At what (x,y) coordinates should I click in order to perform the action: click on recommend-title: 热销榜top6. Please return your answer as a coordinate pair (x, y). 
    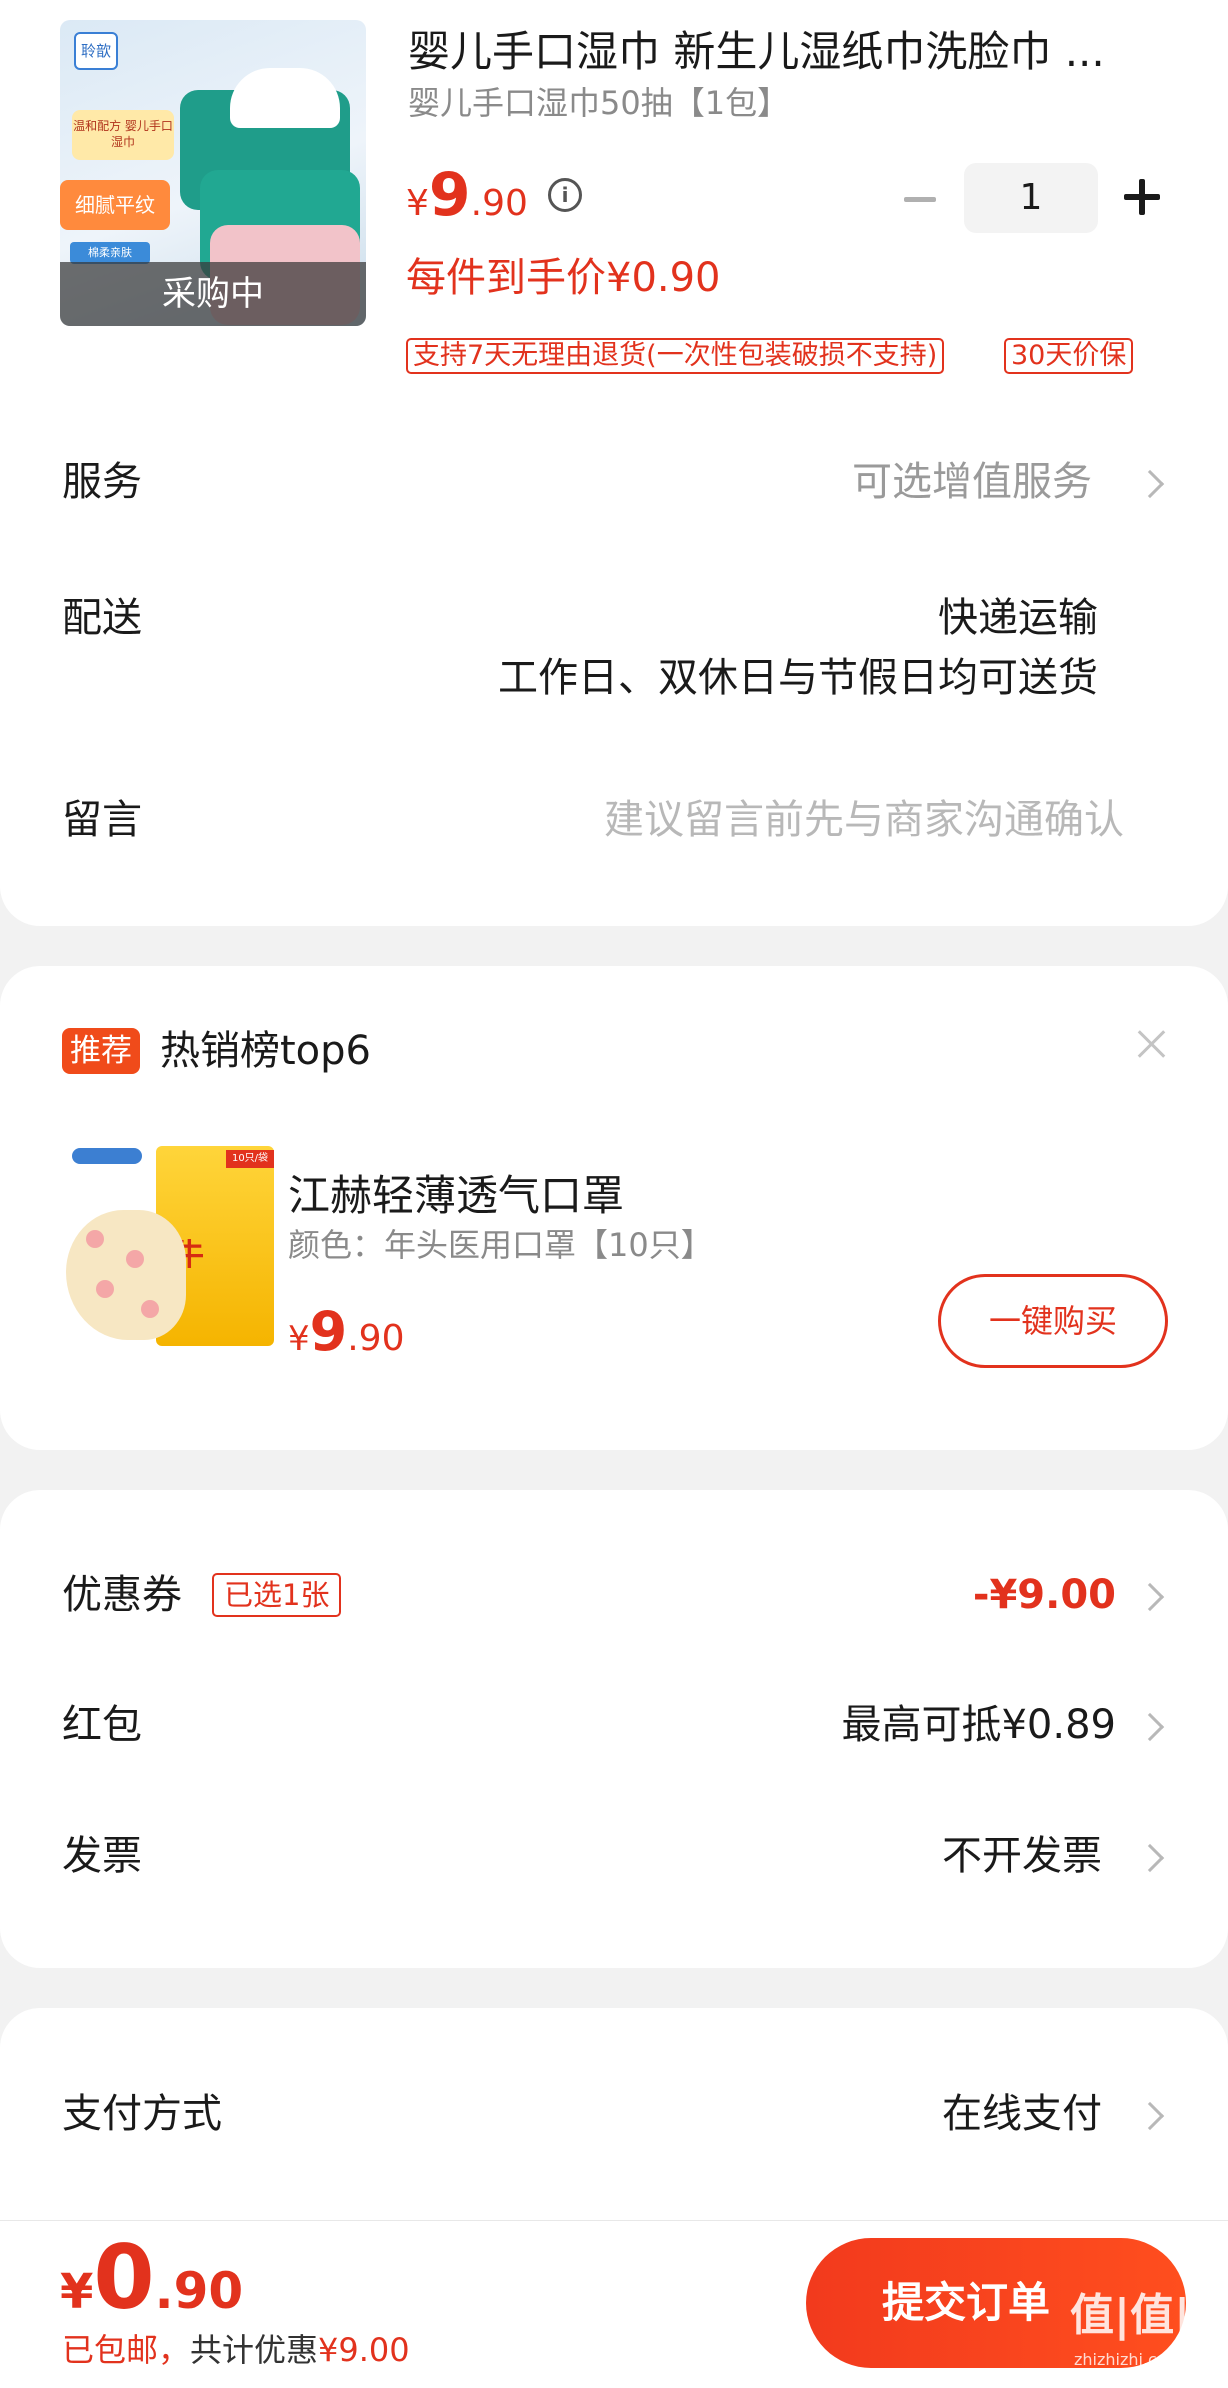
    Looking at the image, I should click on (265, 1051).